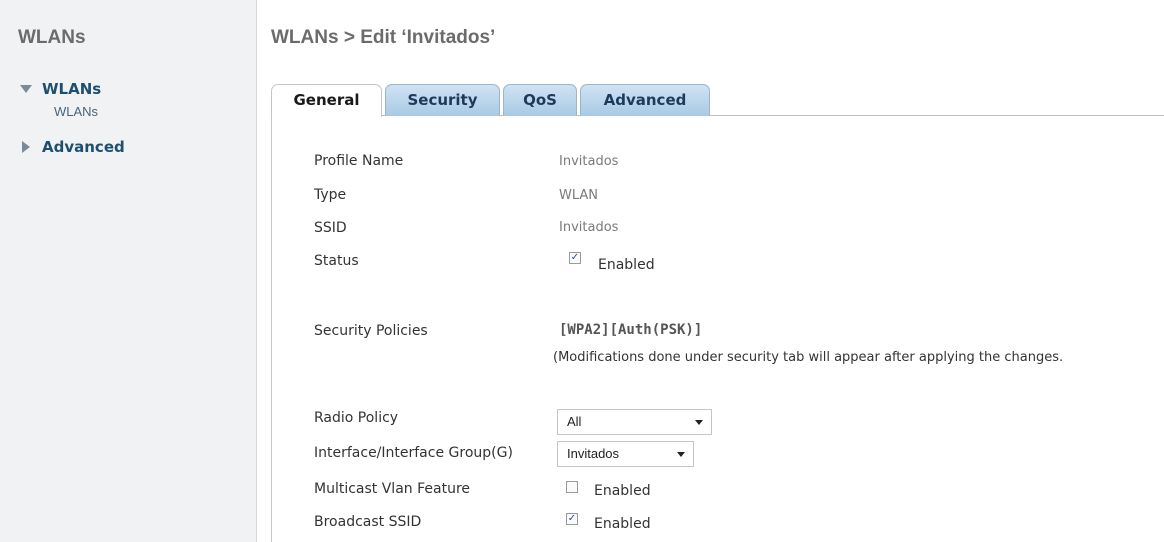 This screenshot has height=542, width=1164. Describe the element at coordinates (413, 453) in the screenshot. I see `interface-group-label: Interface/Interface Group(G)` at that location.